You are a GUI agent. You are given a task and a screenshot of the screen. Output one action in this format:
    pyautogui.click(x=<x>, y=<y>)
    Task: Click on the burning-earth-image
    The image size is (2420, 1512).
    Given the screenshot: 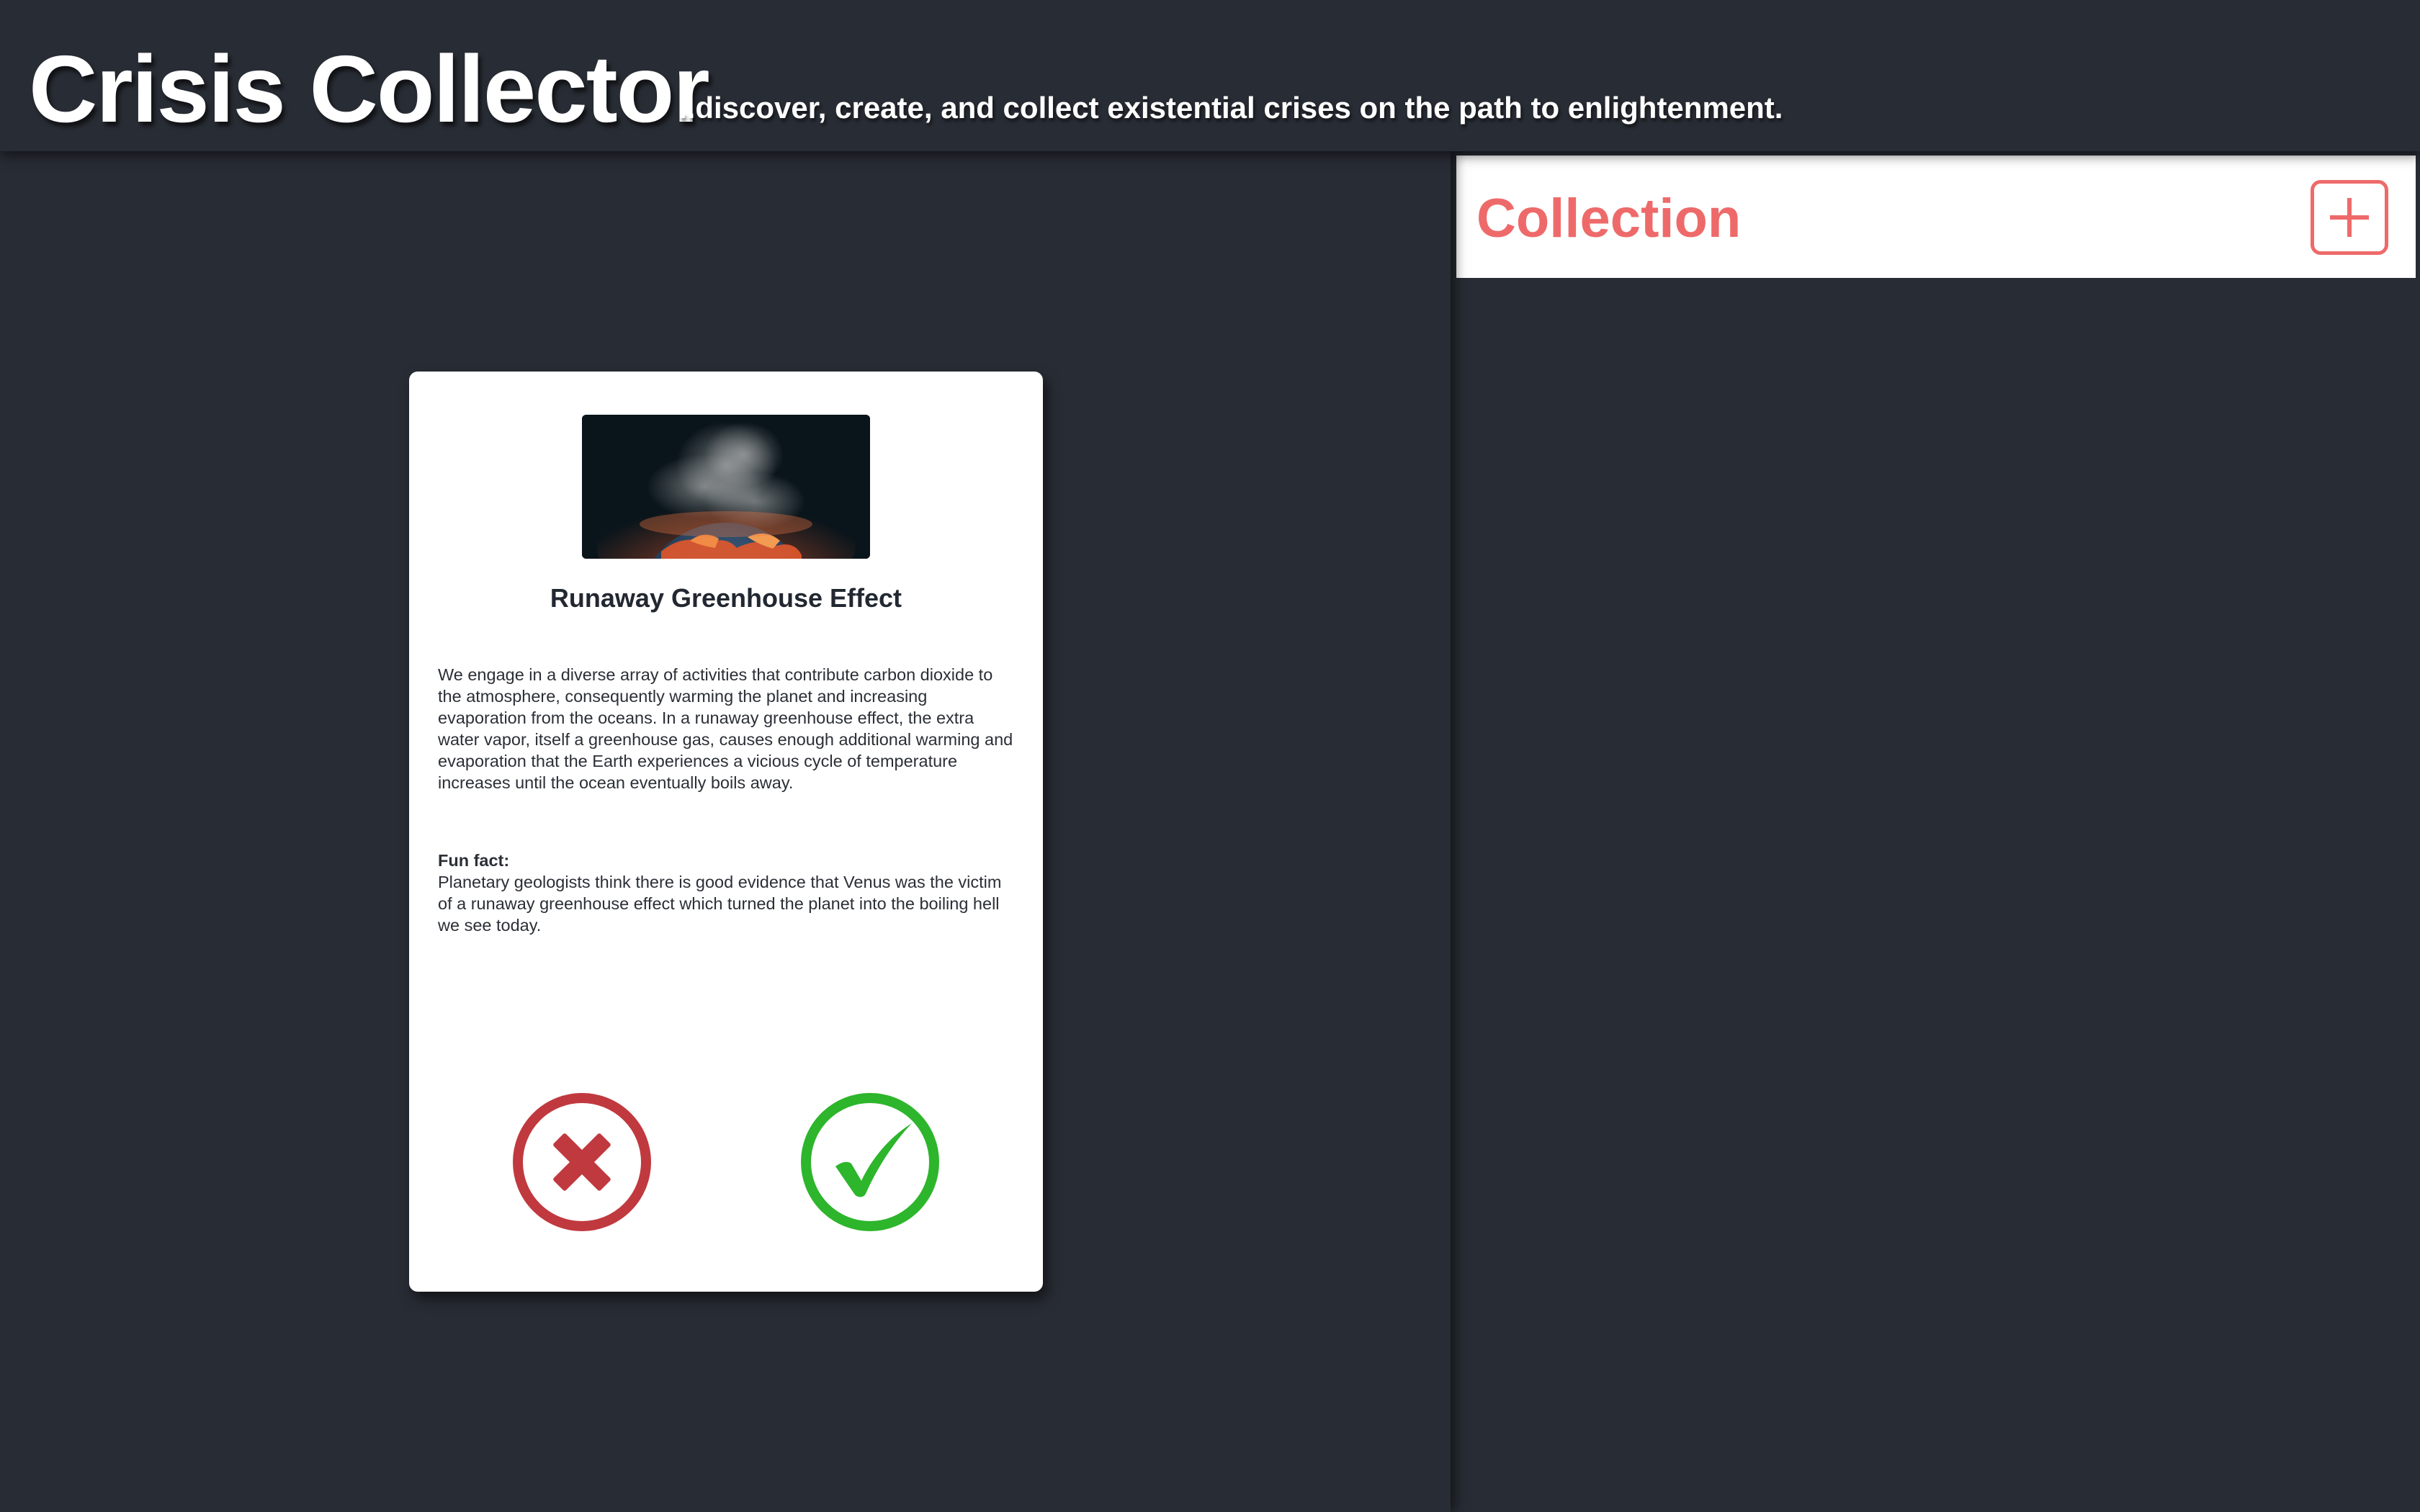 What is the action you would take?
    pyautogui.click(x=726, y=487)
    